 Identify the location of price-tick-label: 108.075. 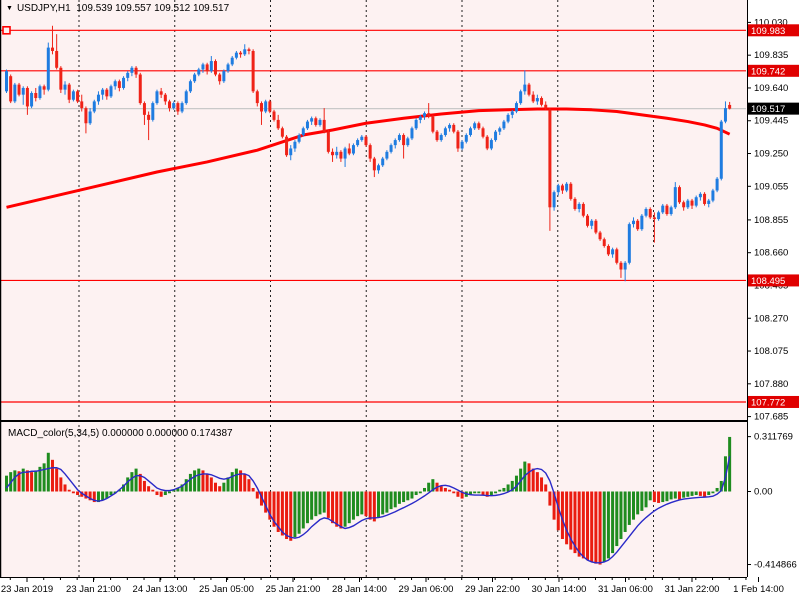
(771, 351).